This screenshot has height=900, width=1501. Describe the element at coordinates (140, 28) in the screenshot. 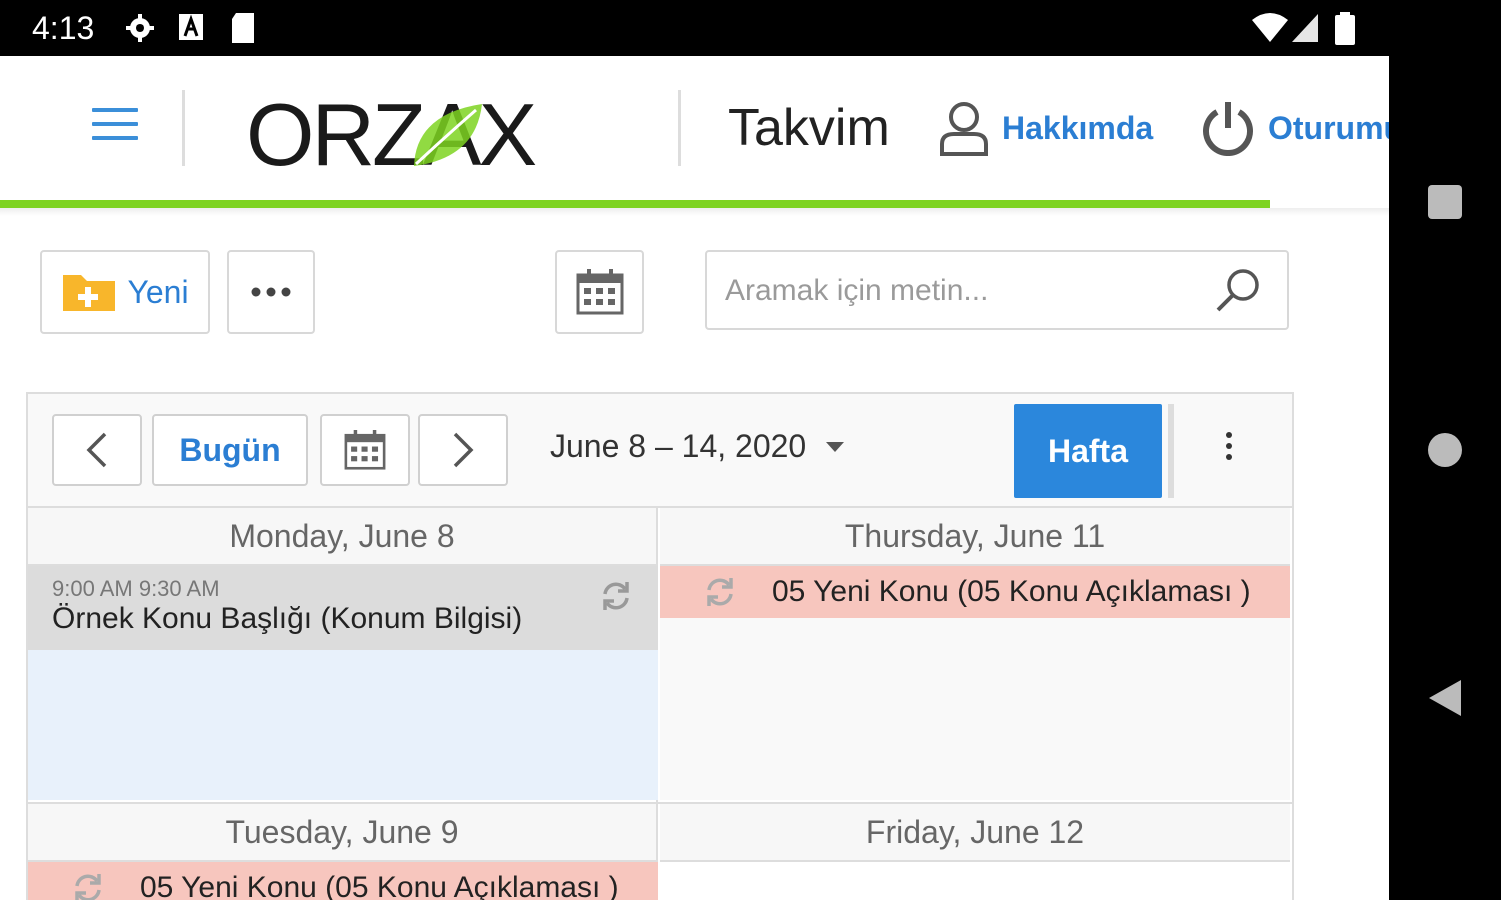

I see `settings-icon` at that location.